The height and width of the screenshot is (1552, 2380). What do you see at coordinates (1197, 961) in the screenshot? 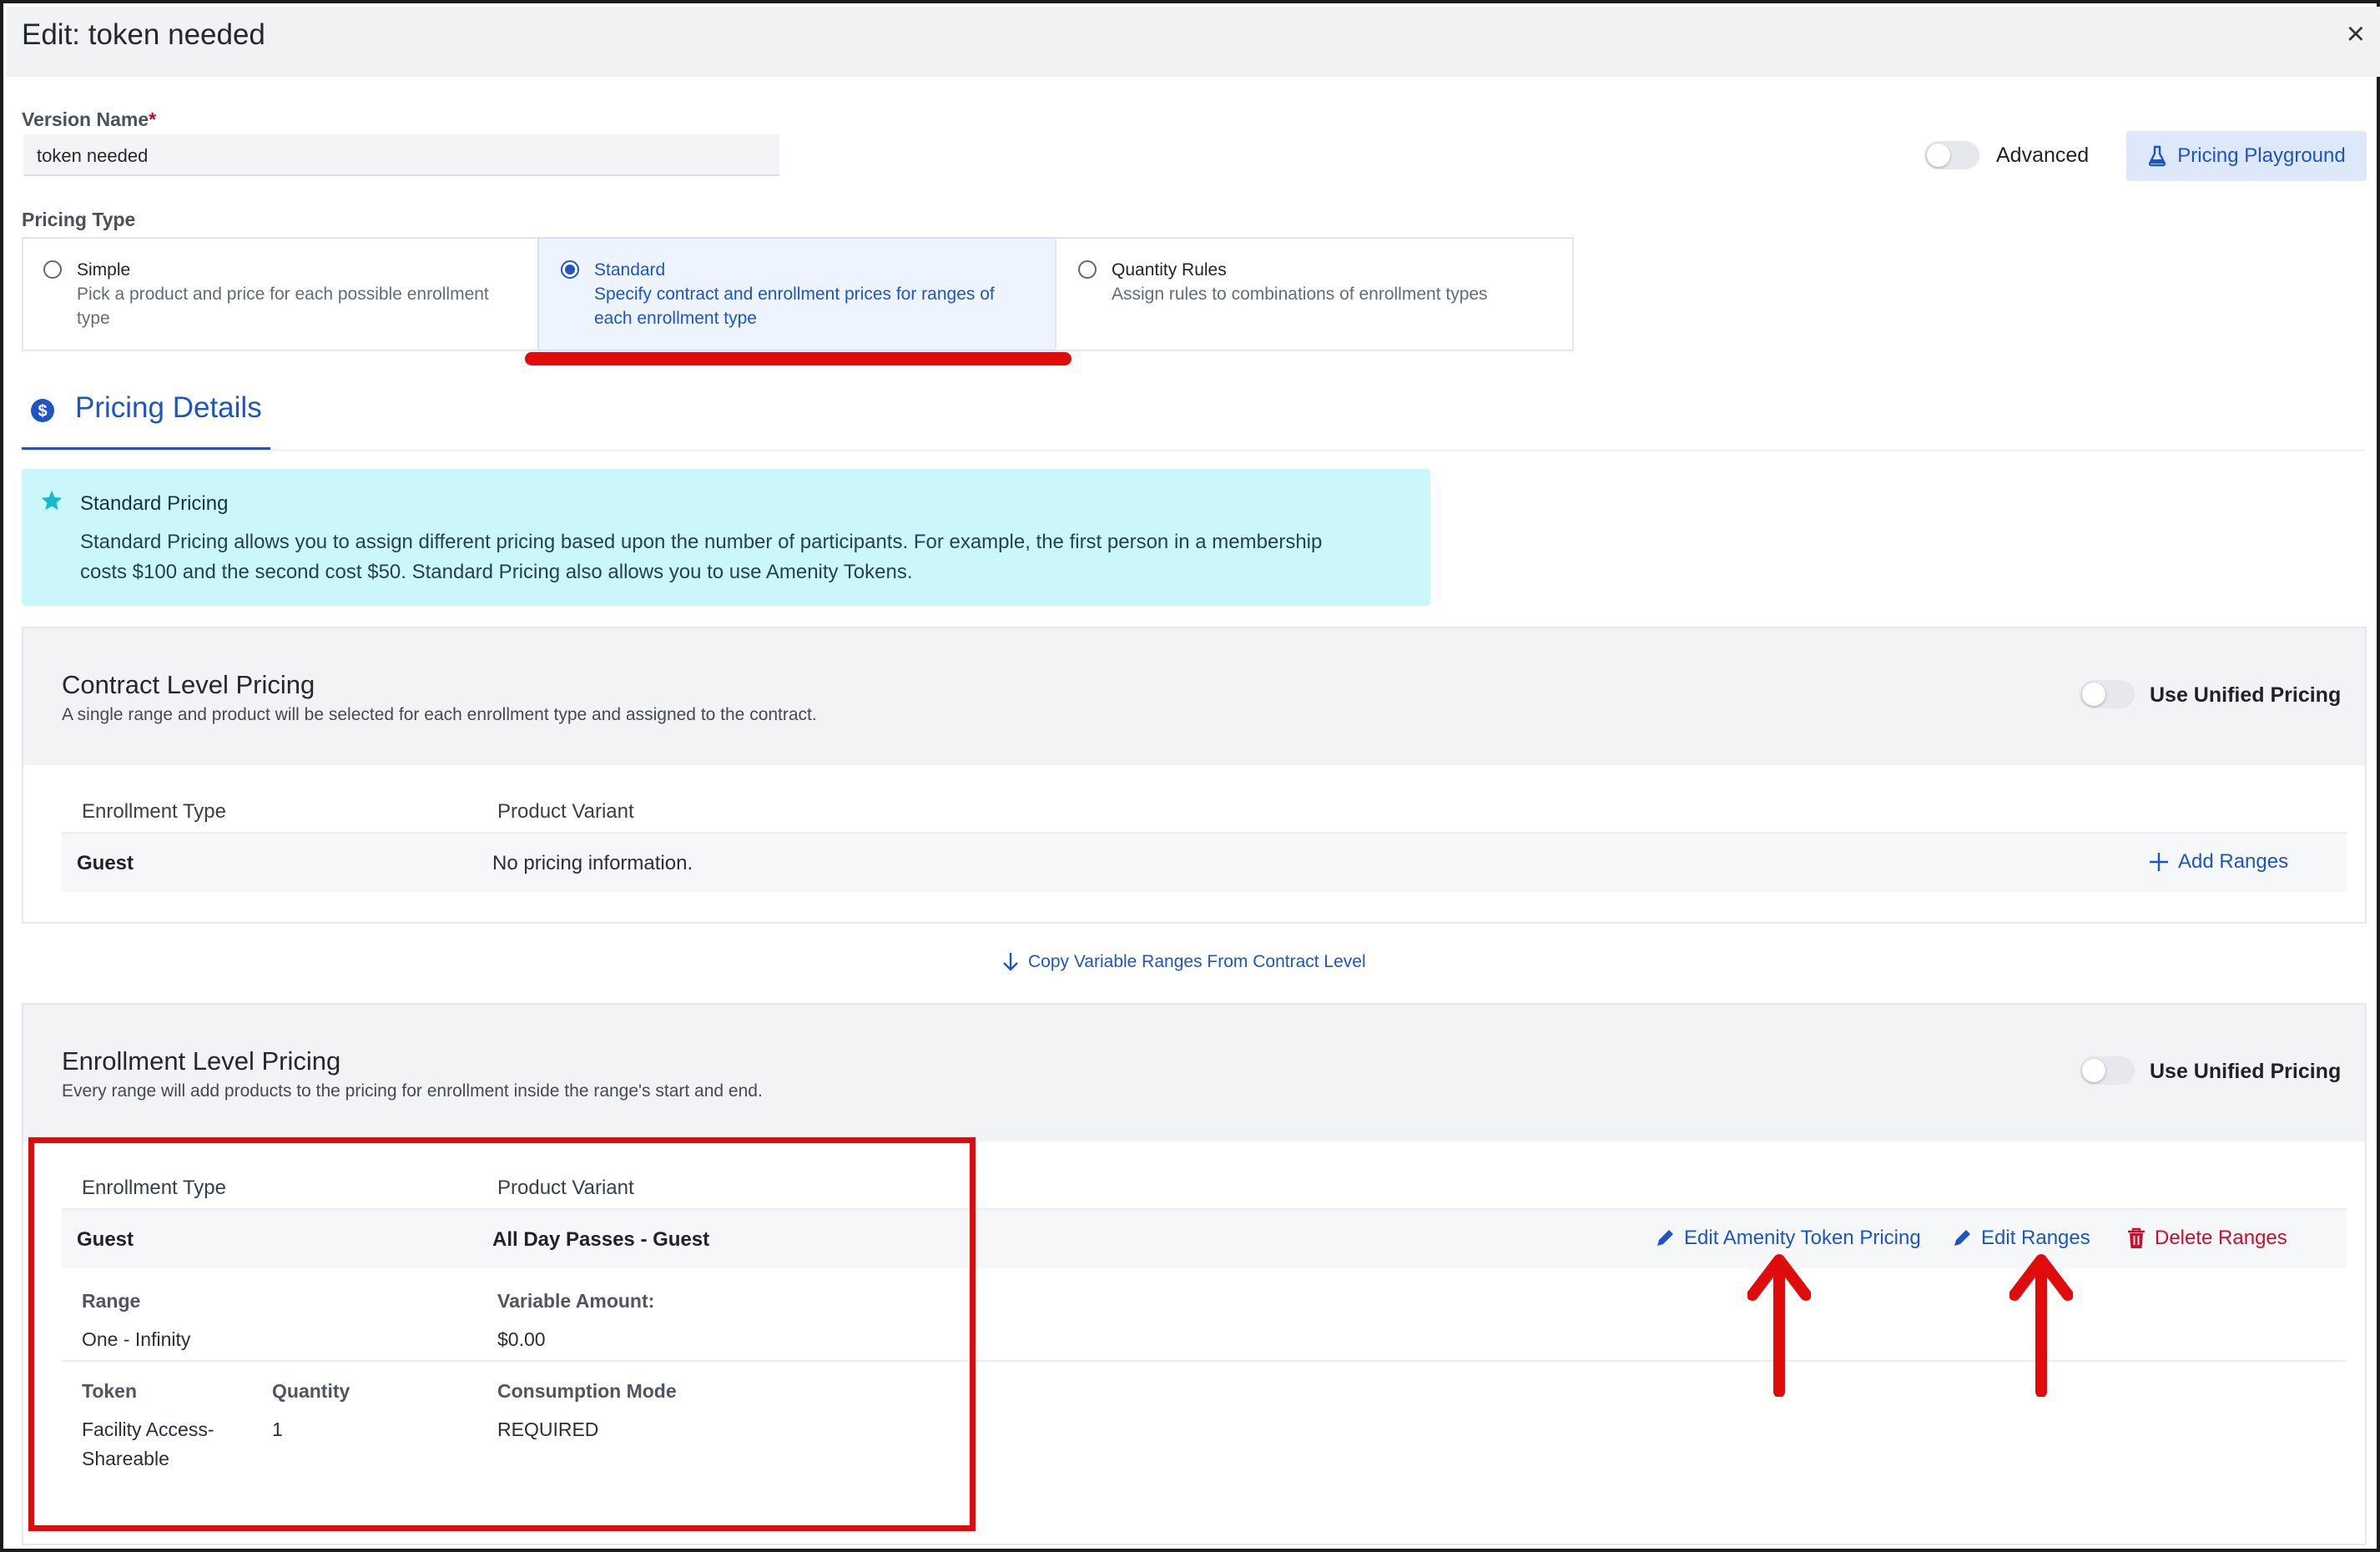
I see `copy-variable-ranges-label: Copy Variable Ranges From Contract Level` at bounding box center [1197, 961].